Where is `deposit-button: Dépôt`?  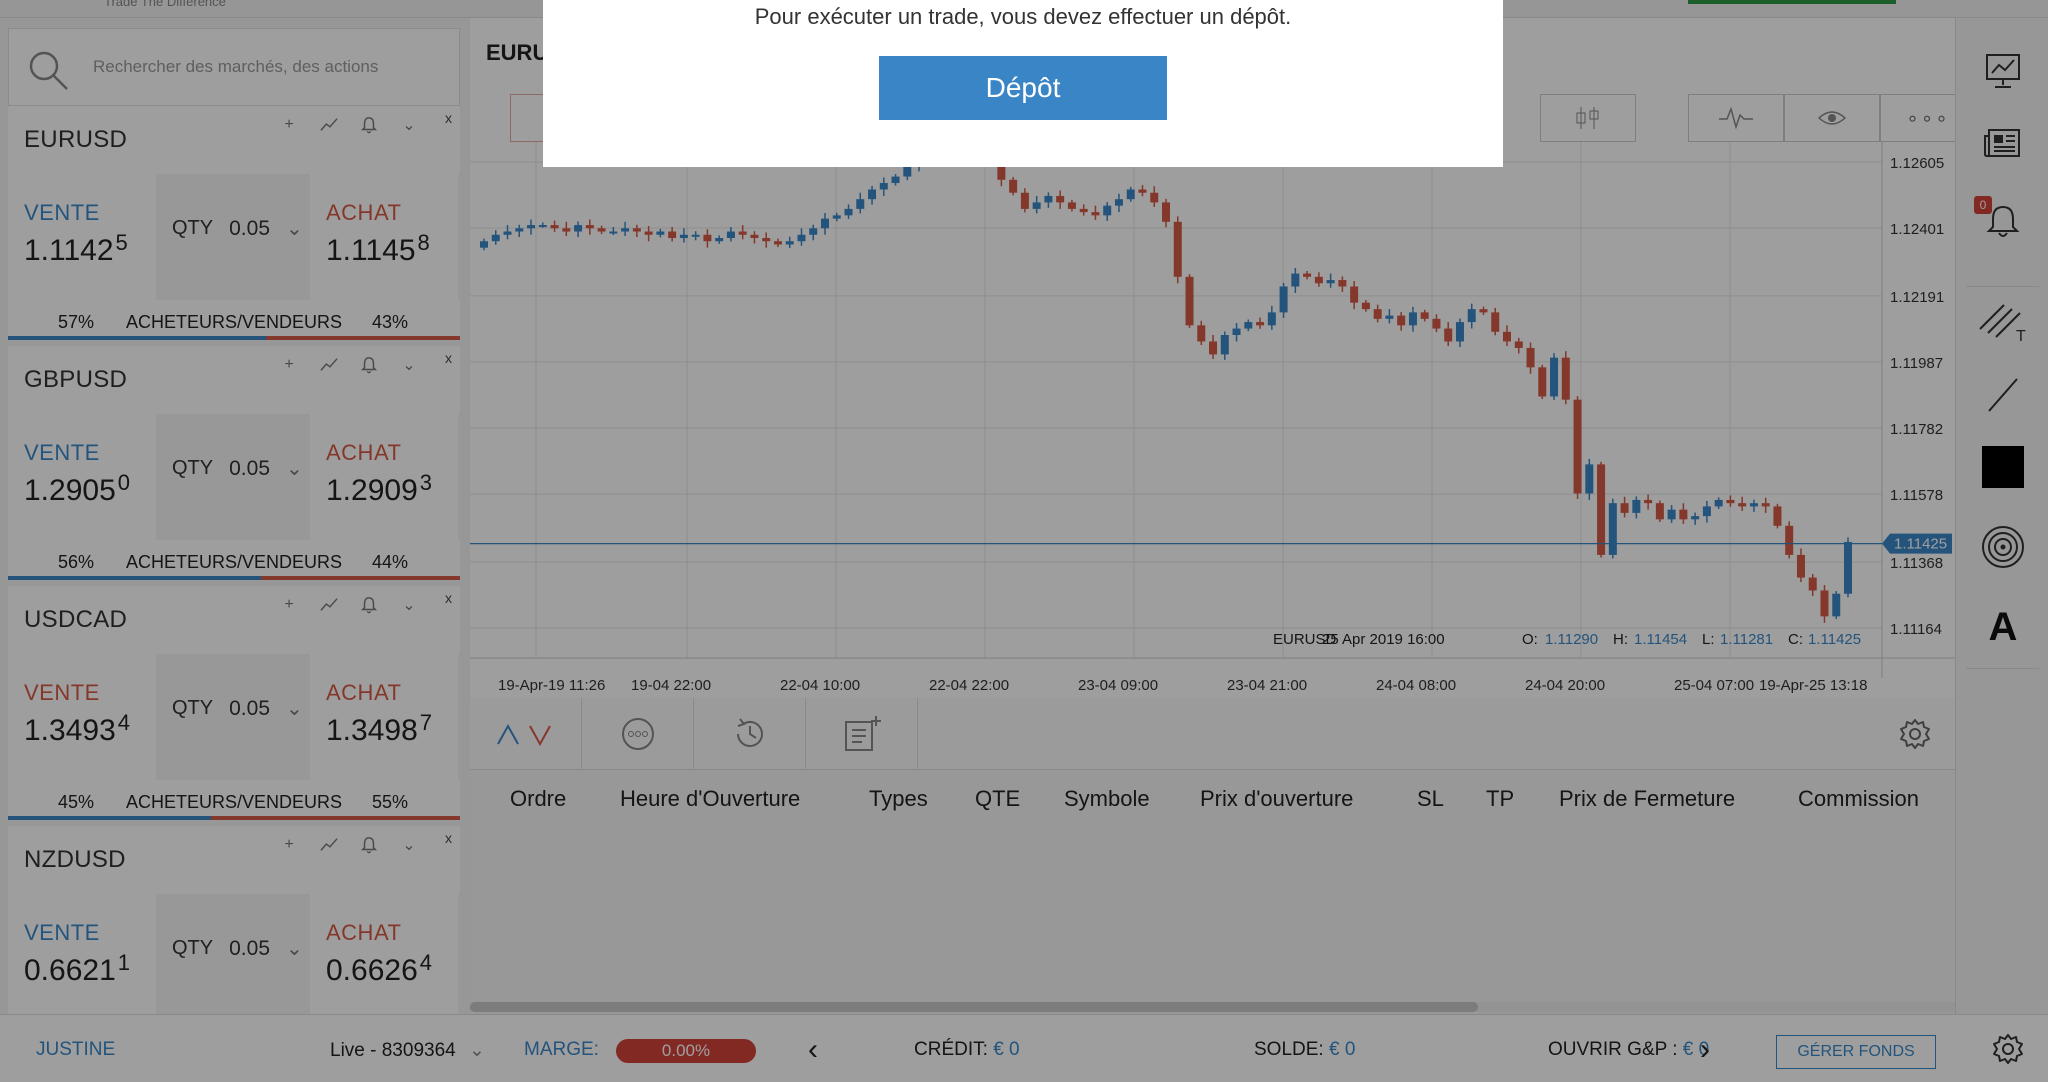
deposit-button: Dépôt is located at coordinates (1023, 88).